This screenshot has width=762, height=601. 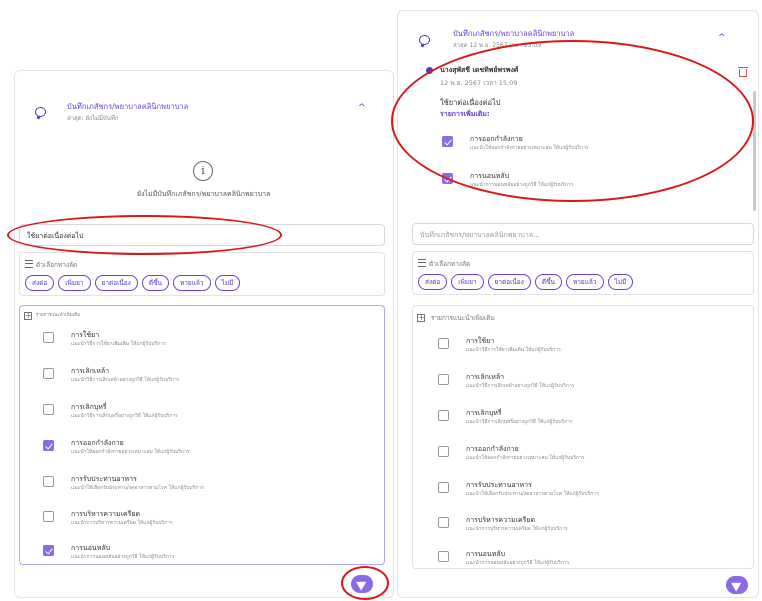 I want to click on note-author-dot, so click(x=429, y=70).